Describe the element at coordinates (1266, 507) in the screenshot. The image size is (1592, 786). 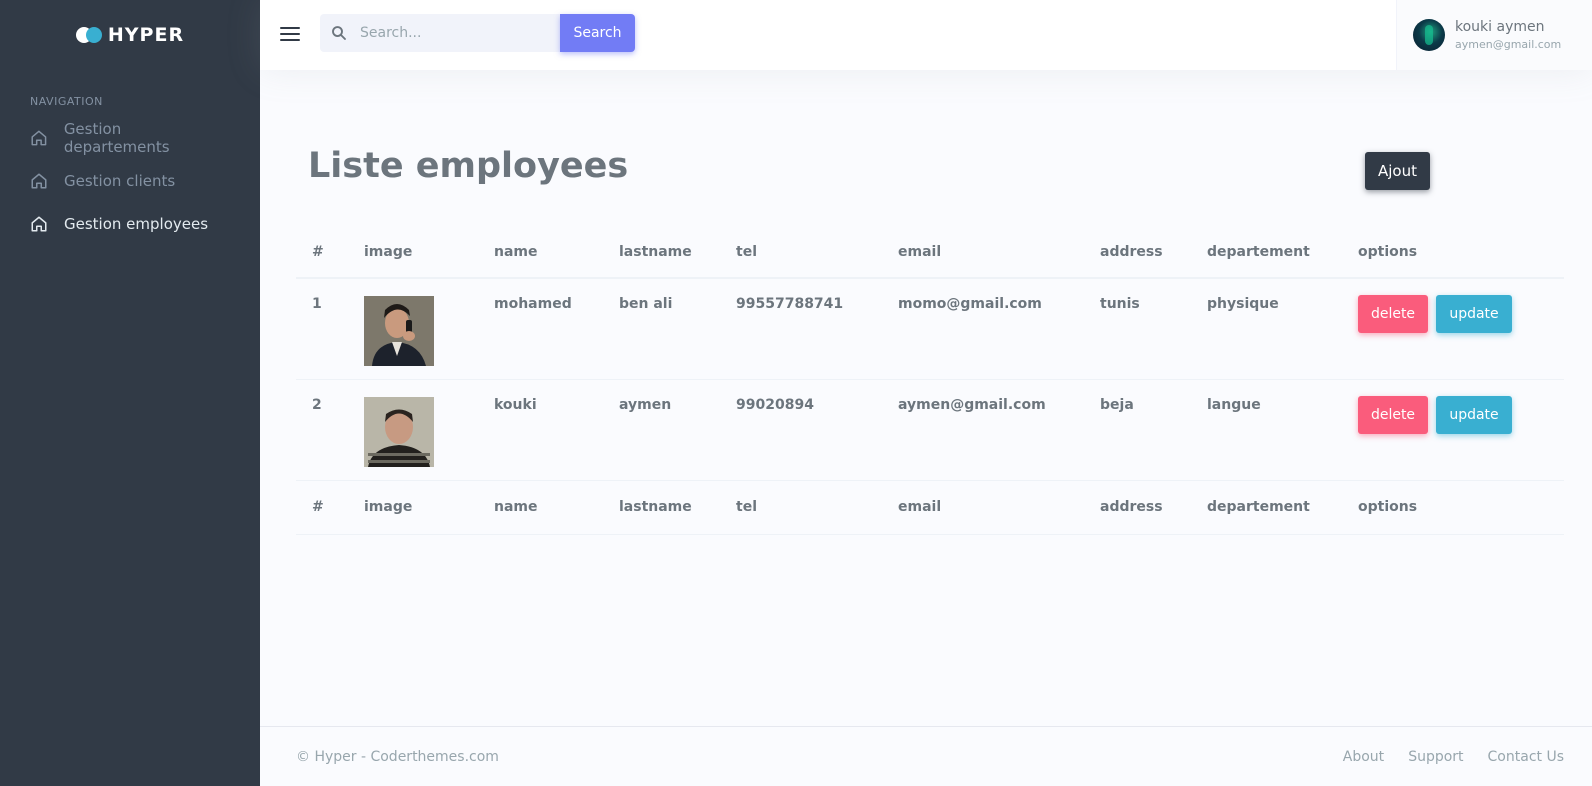
I see `column-footer: departement` at that location.